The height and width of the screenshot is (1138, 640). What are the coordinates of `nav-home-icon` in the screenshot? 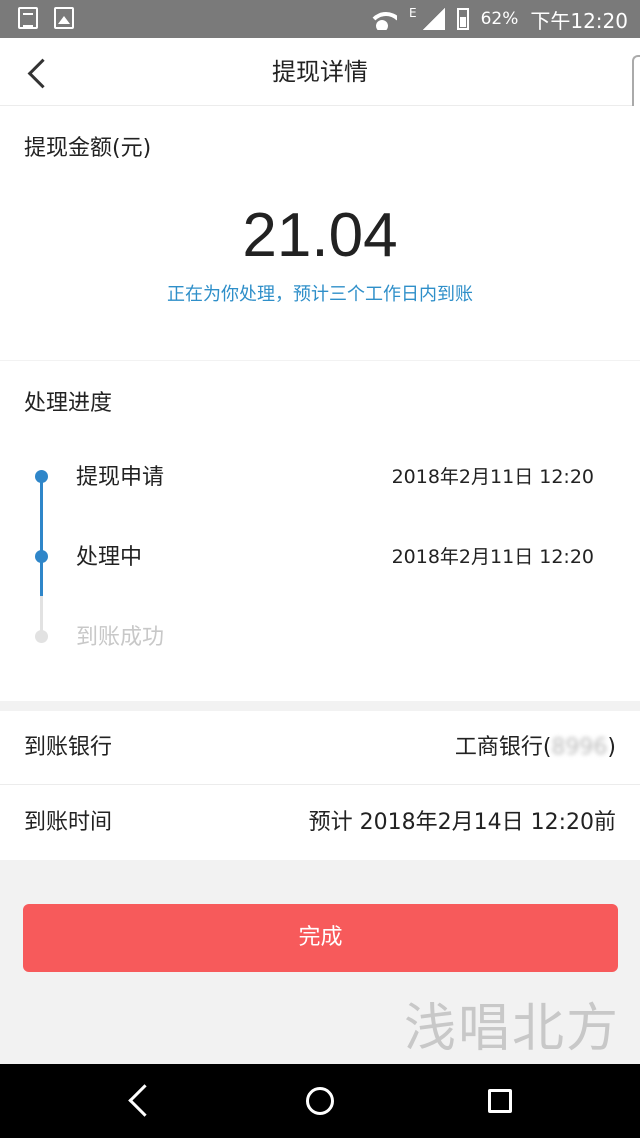 It's located at (320, 1101).